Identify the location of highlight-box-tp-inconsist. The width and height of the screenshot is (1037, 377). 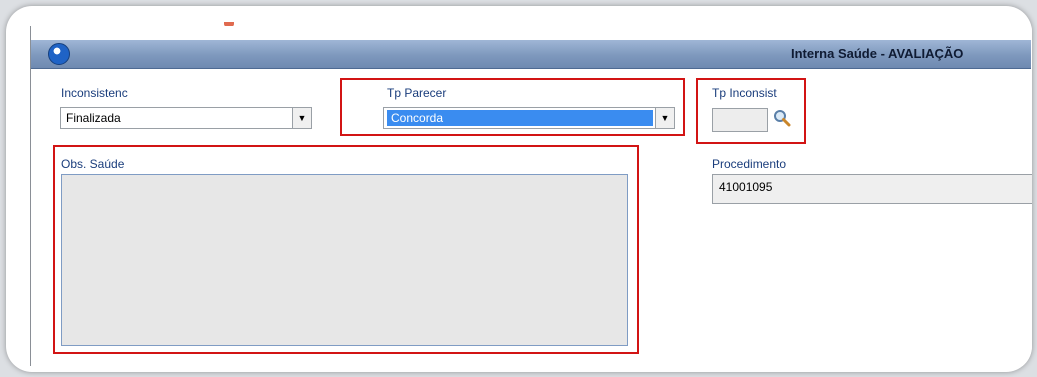
(751, 111).